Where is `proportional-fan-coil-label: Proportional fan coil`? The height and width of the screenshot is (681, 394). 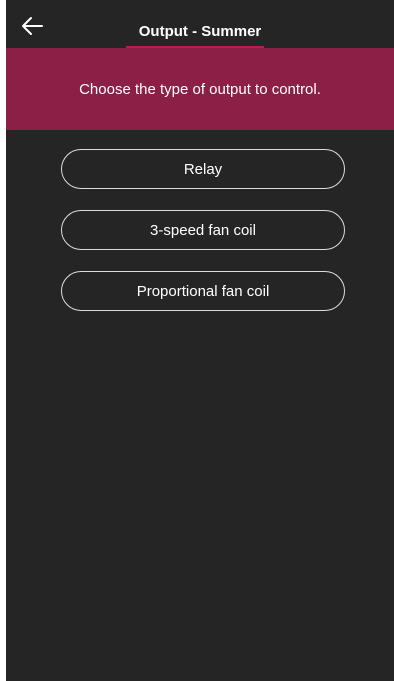
proportional-fan-coil-label: Proportional fan coil is located at coordinates (203, 291).